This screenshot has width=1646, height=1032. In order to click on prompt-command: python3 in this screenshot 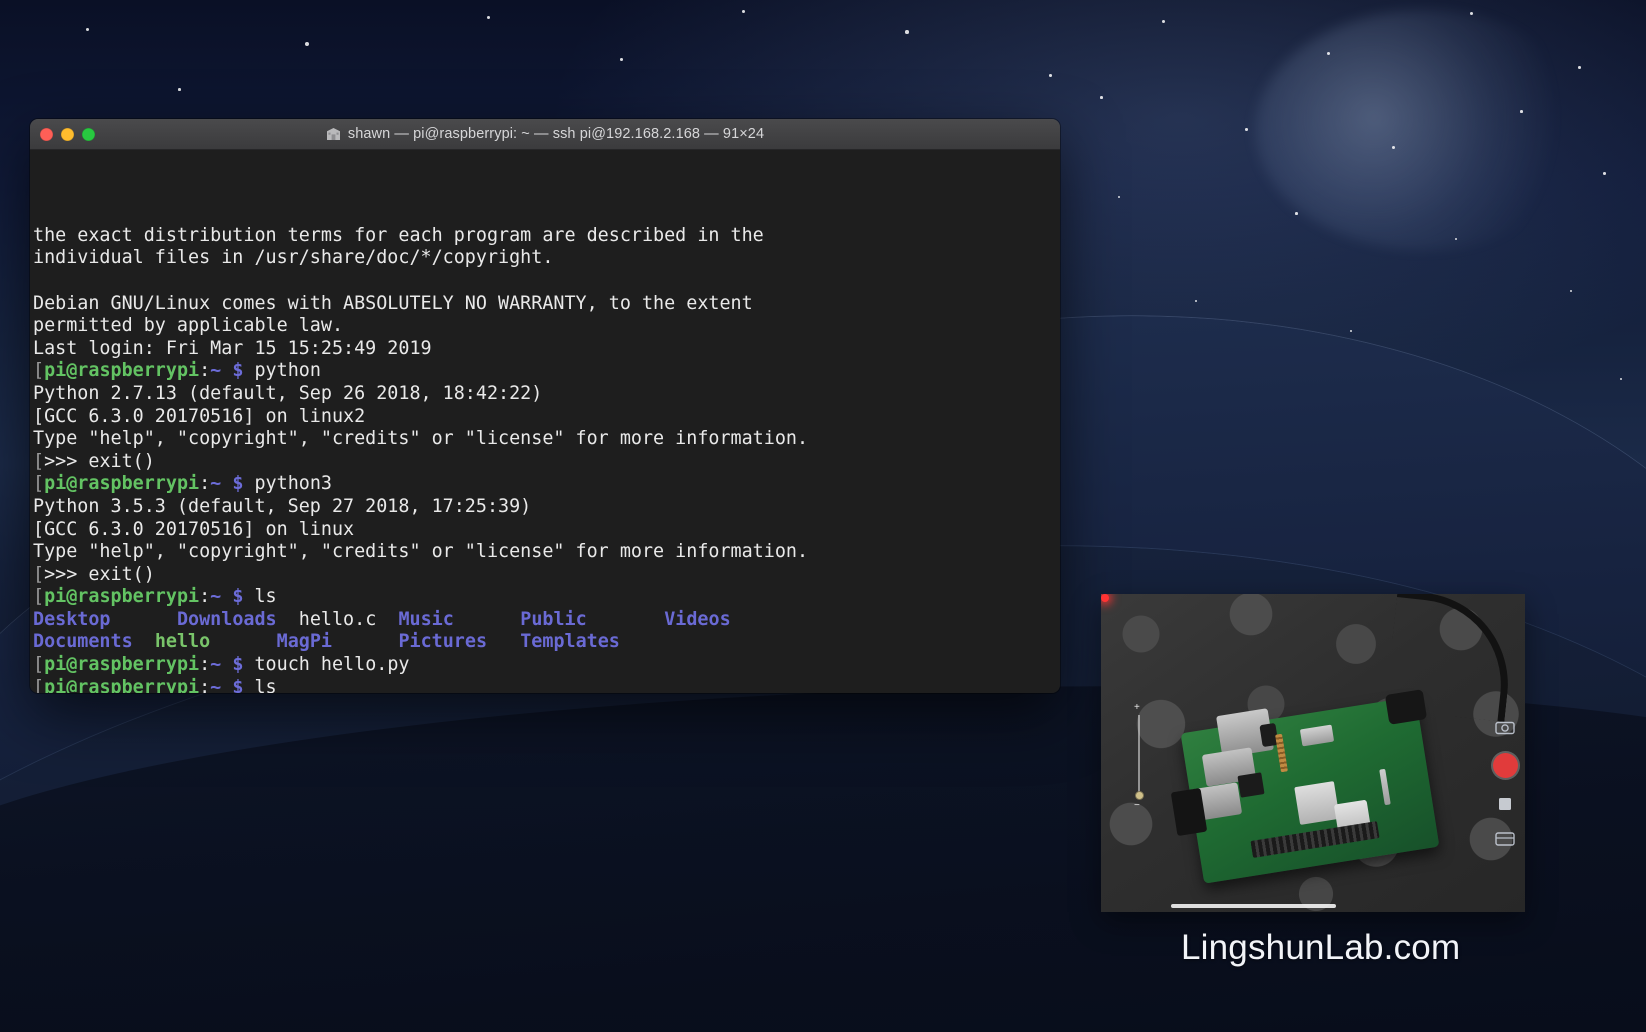, I will do `click(287, 484)`.